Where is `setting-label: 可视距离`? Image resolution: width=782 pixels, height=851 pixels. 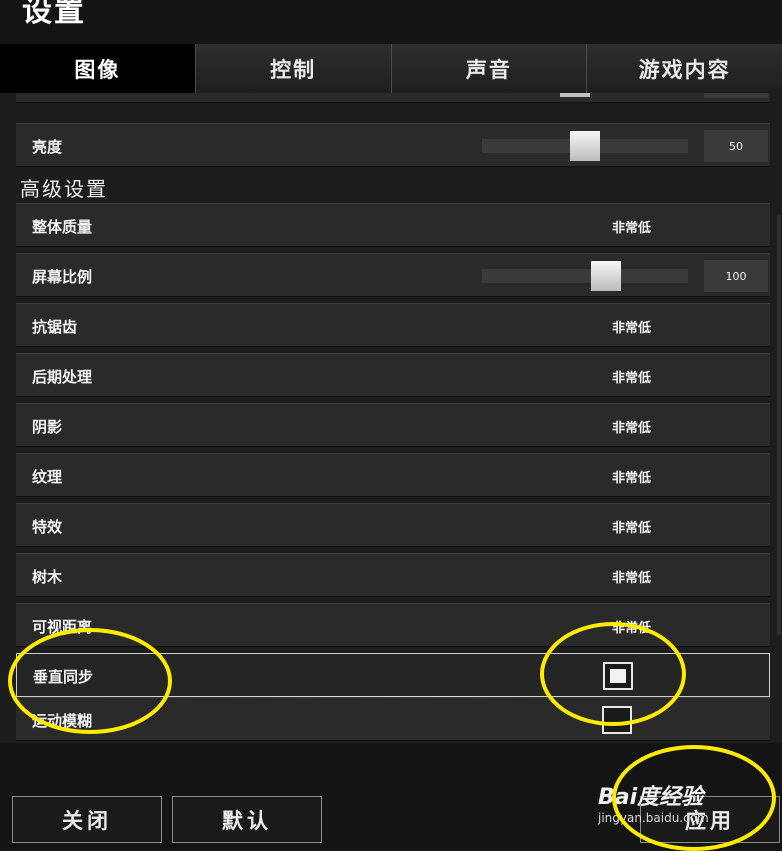 setting-label: 可视距离 is located at coordinates (62, 627).